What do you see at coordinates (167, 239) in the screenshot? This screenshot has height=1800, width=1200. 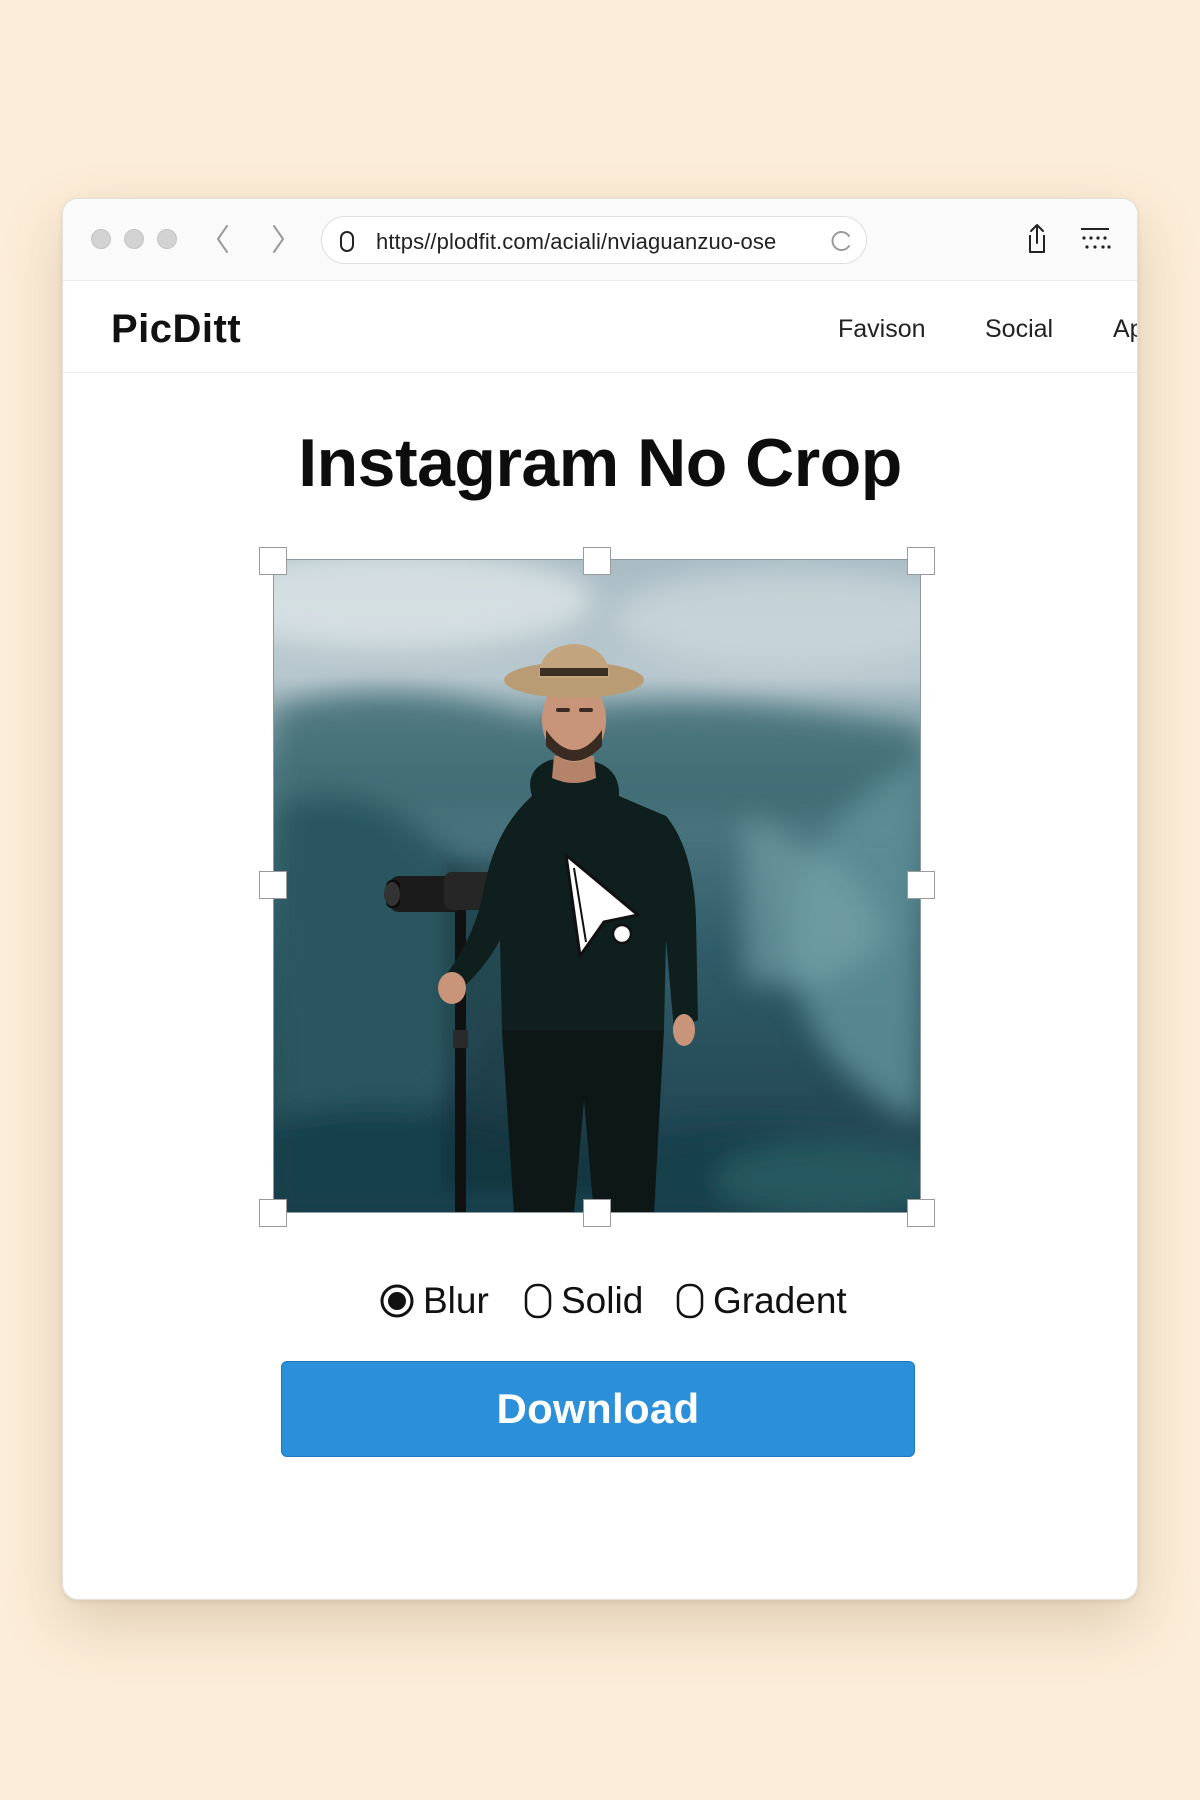 I see `window-zoom-button` at bounding box center [167, 239].